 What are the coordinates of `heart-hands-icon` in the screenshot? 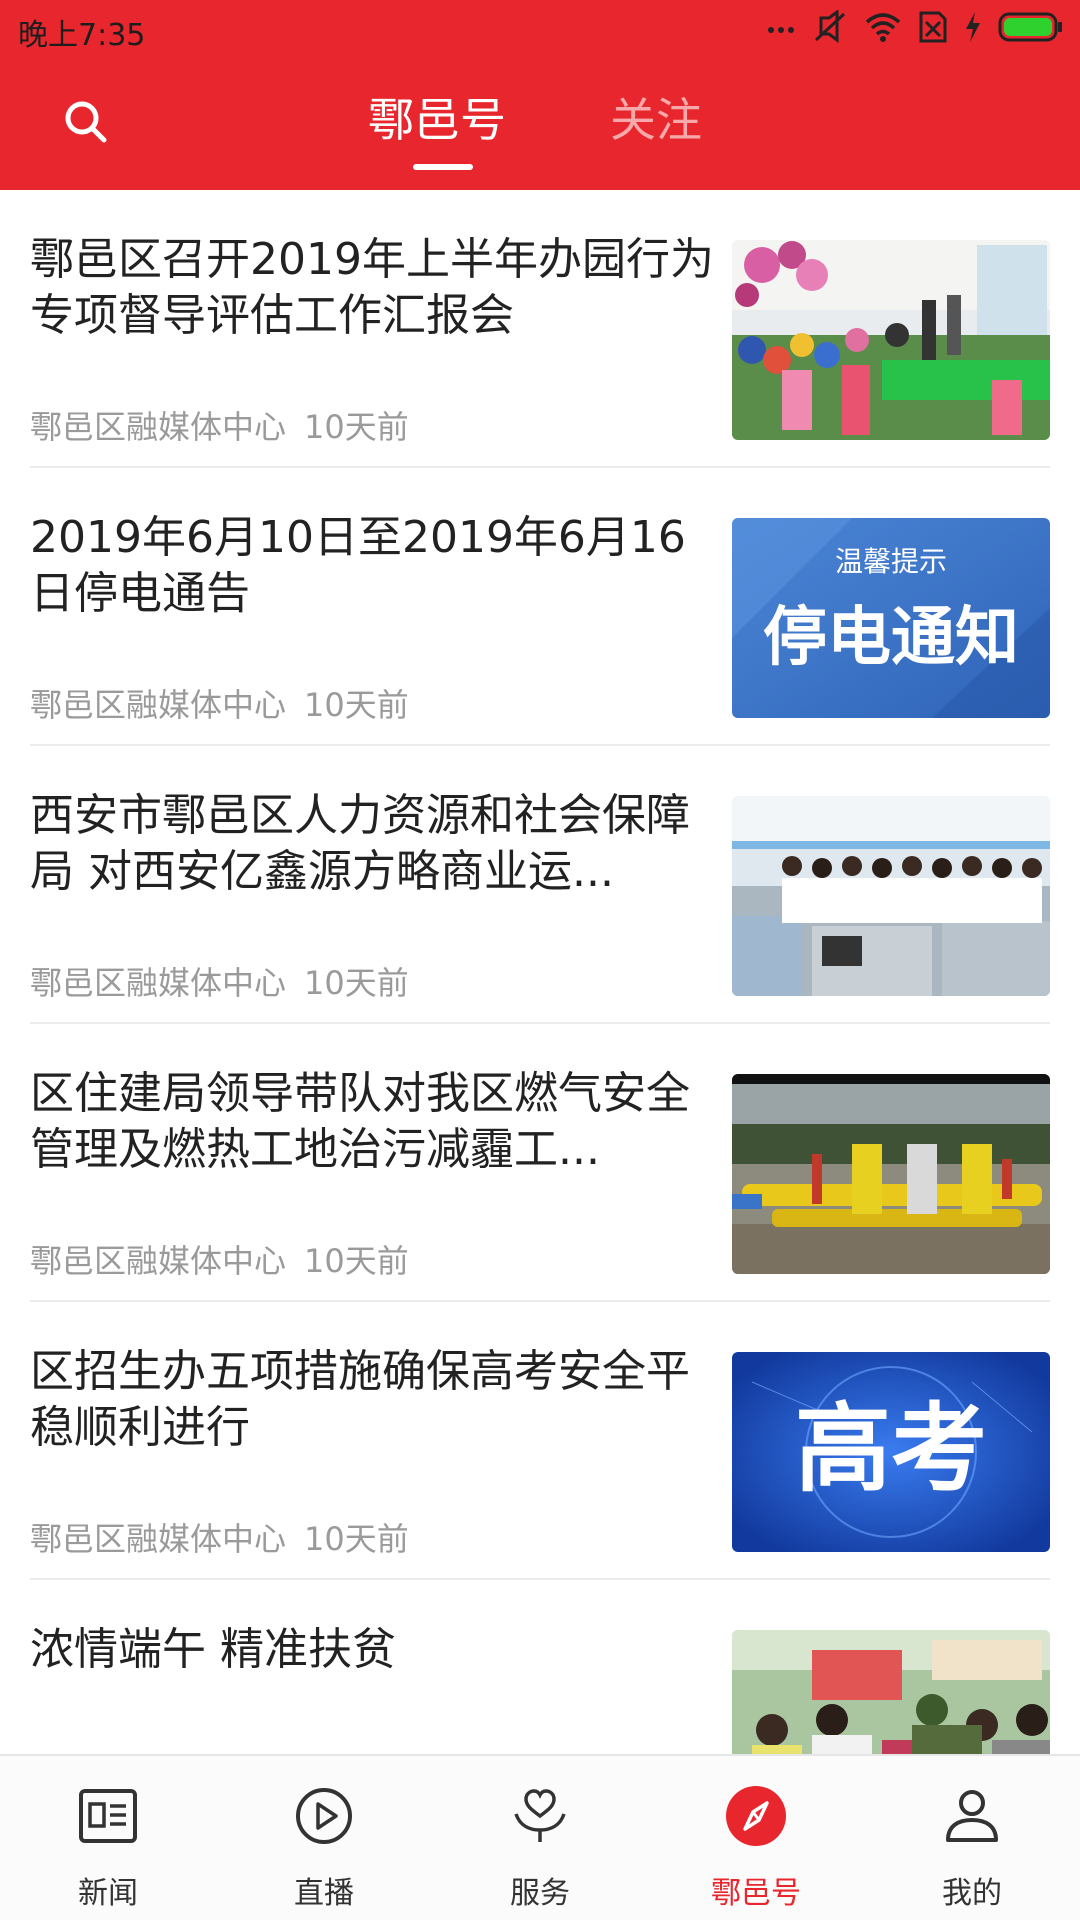 It's located at (540, 1816).